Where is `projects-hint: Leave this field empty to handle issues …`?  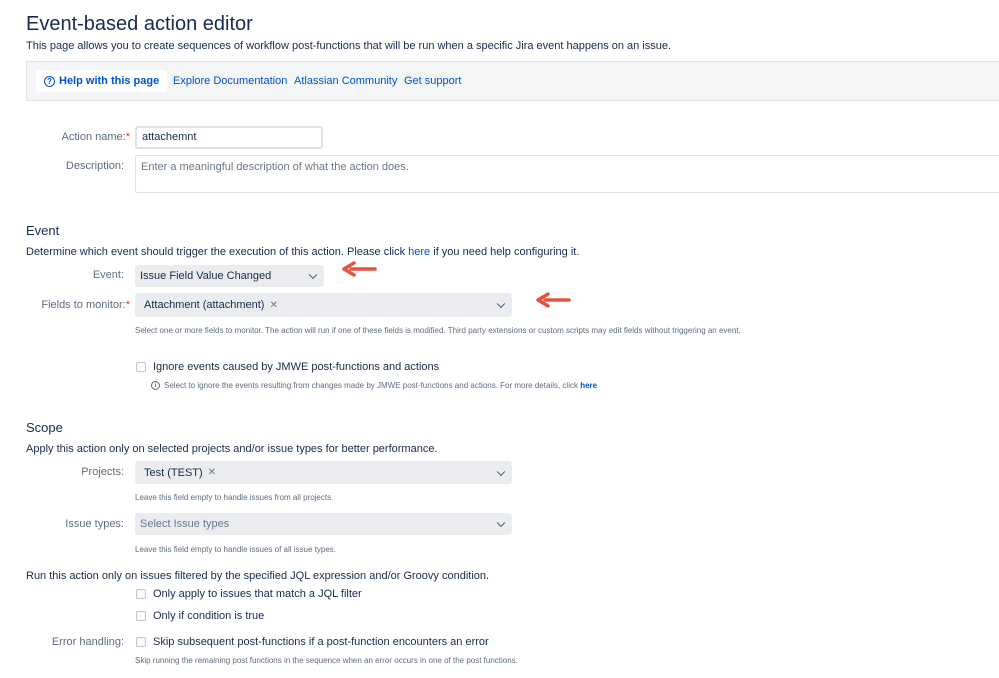
projects-hint: Leave this field empty to handle issues … is located at coordinates (234, 497).